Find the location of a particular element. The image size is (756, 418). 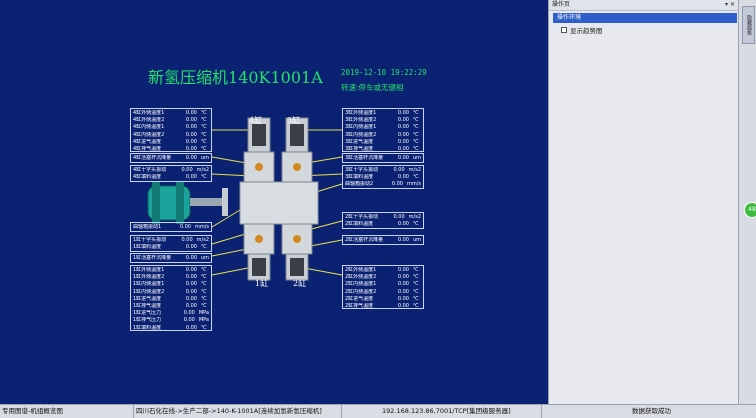

reading-label: 4缸十字头振动 is located at coordinates (150, 170).